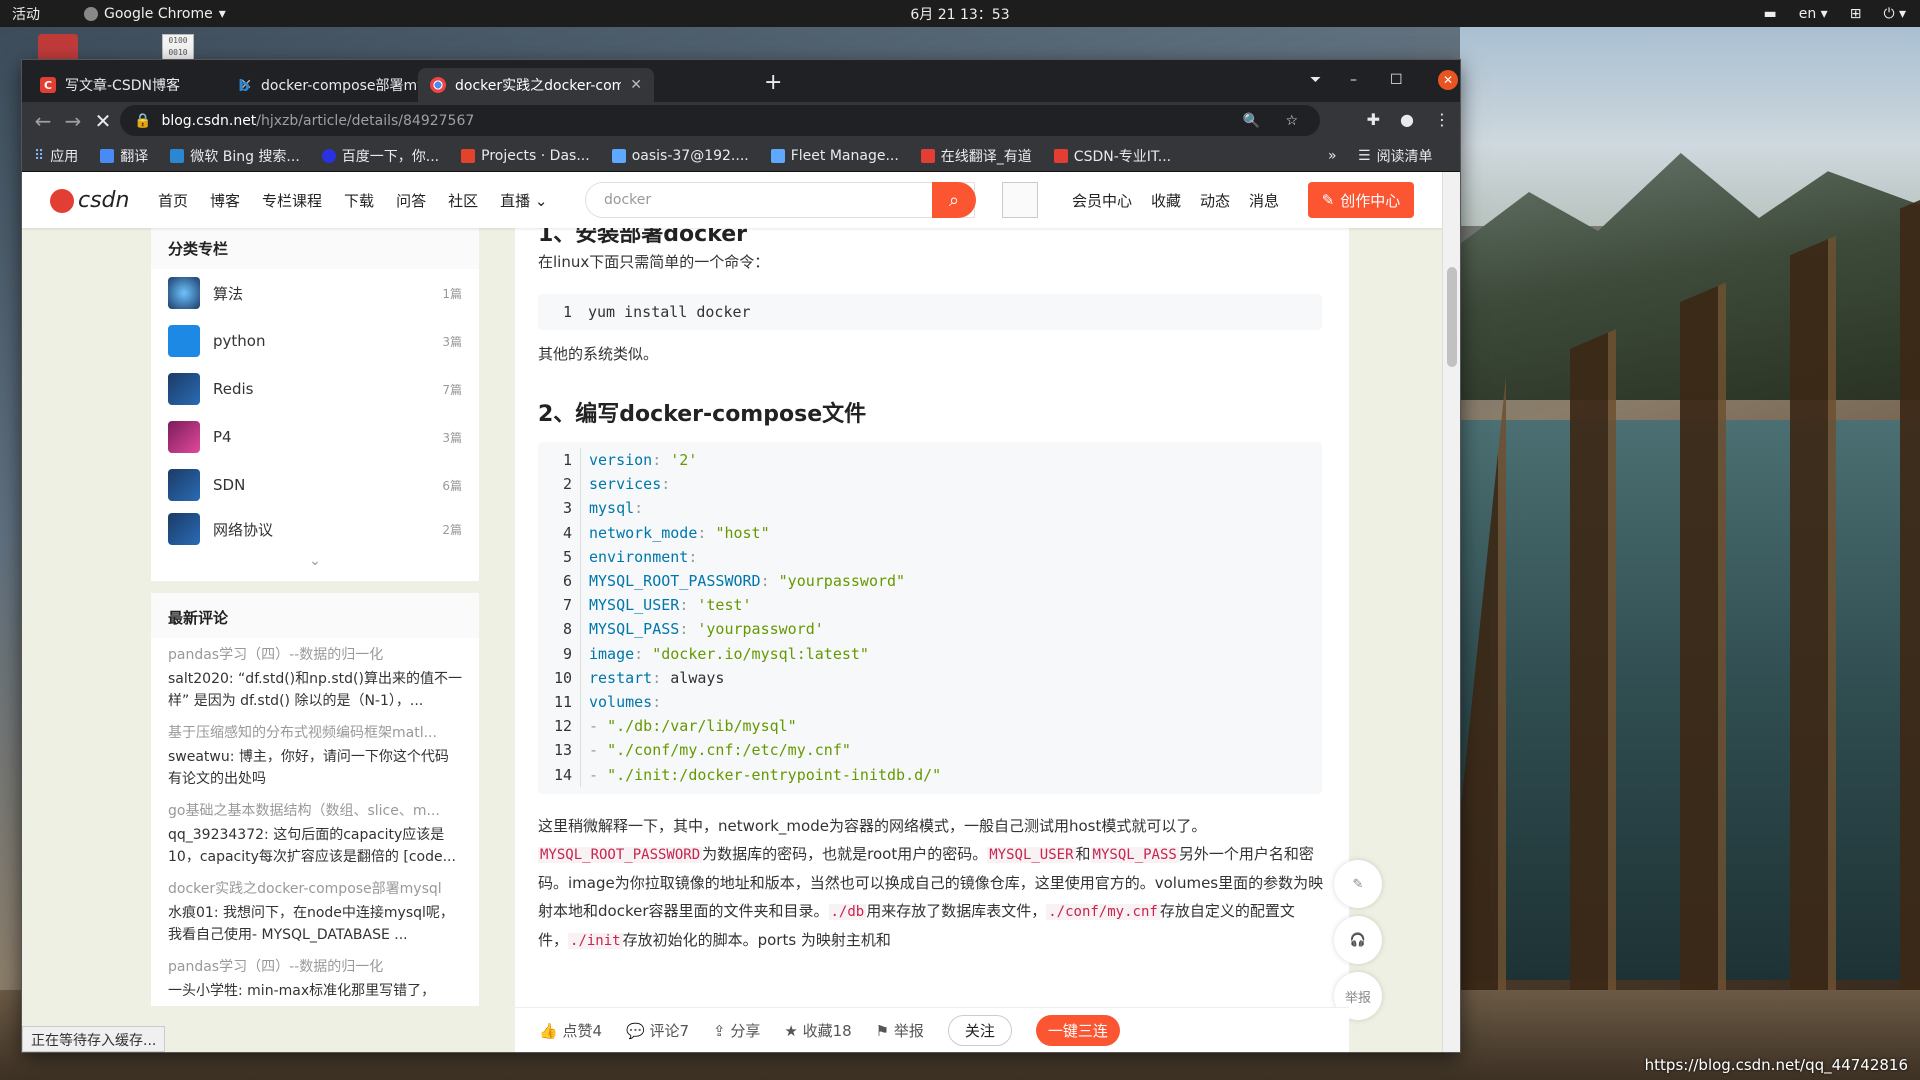 The width and height of the screenshot is (1920, 1080). I want to click on user-nav: 会员中心 收藏 动态 消息, so click(1175, 200).